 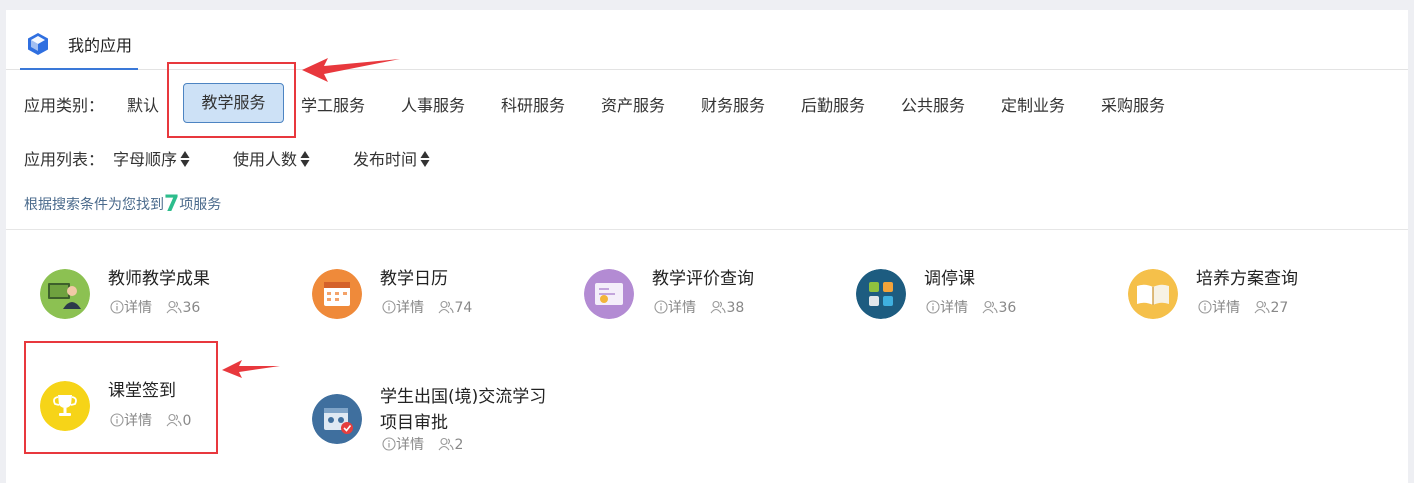 I want to click on highlight-box-category, so click(x=231, y=100).